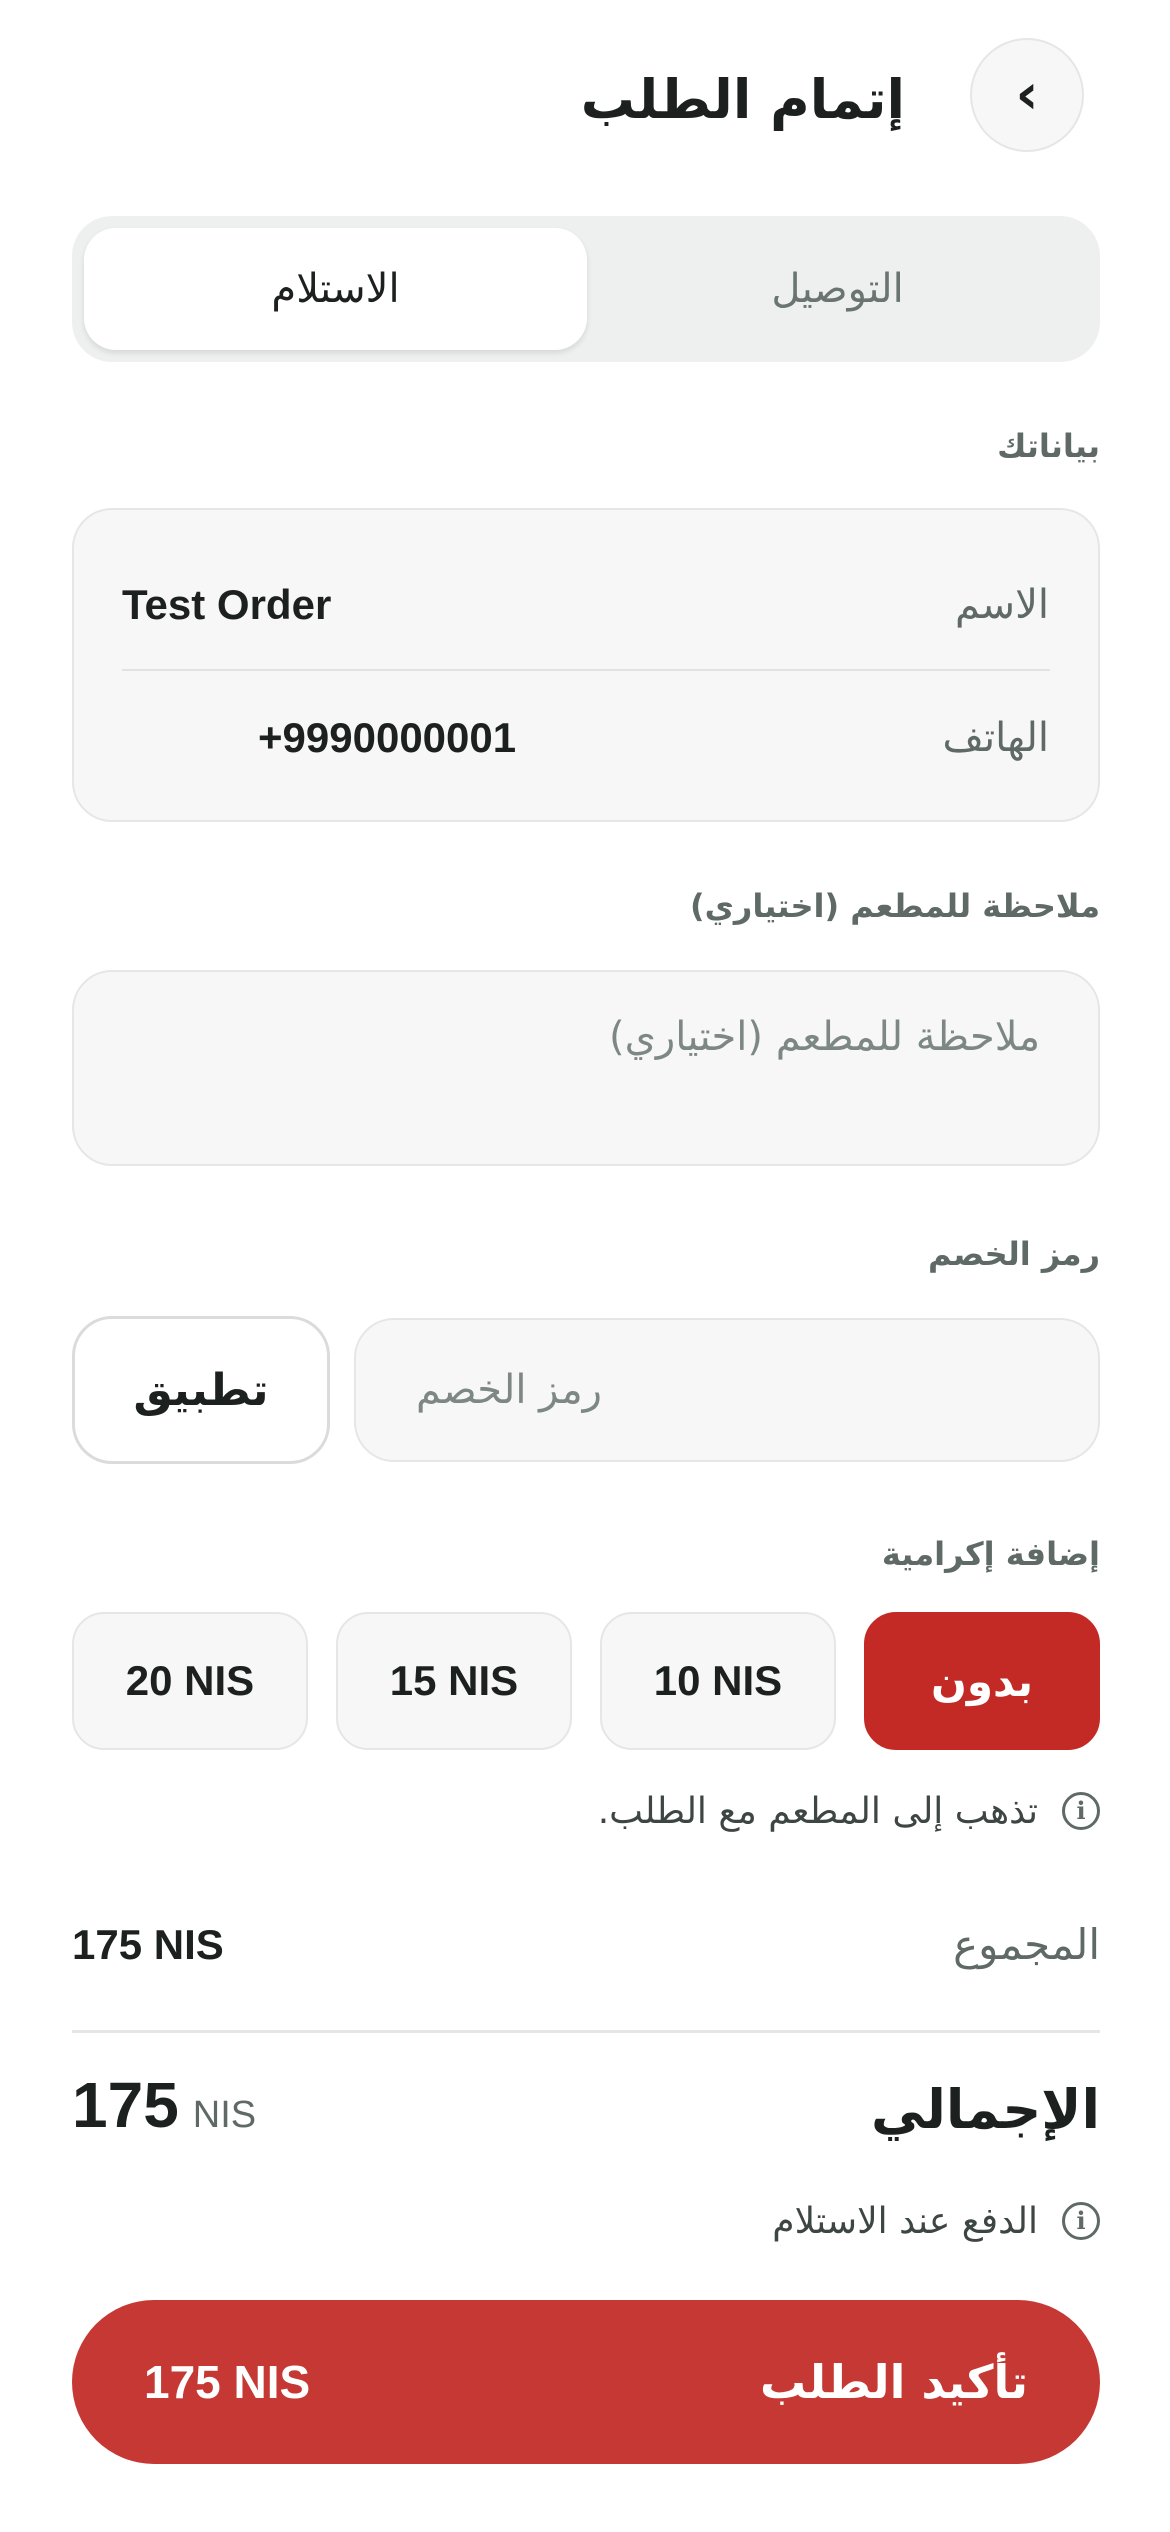  I want to click on tab-pickup: الاستلام, so click(335, 289).